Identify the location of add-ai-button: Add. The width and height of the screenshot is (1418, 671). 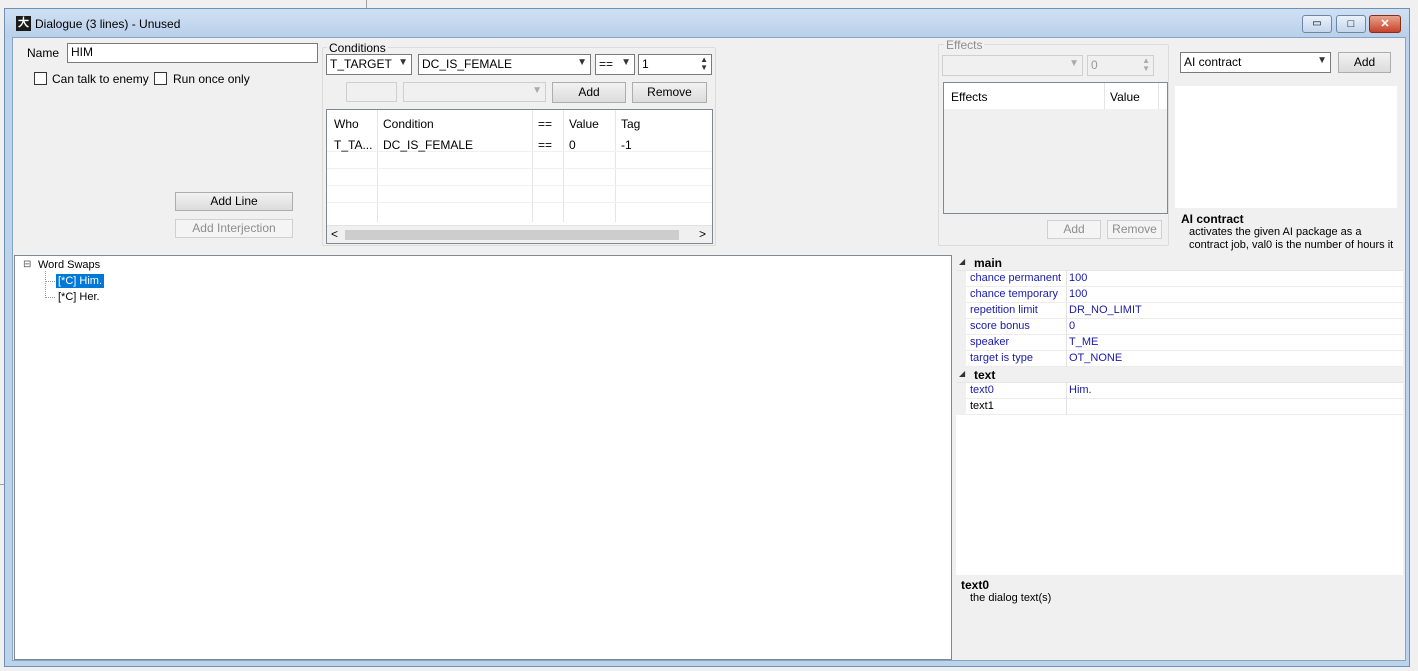
(1364, 62).